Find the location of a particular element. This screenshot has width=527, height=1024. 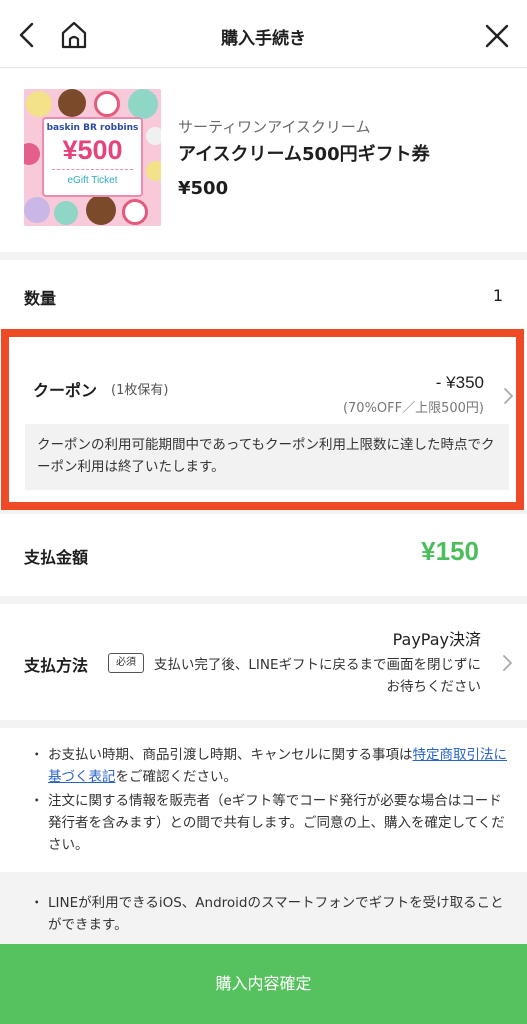

gift-ticket-graphic: baskin BR robbins ¥500 eGift Ticket is located at coordinates (92, 157).